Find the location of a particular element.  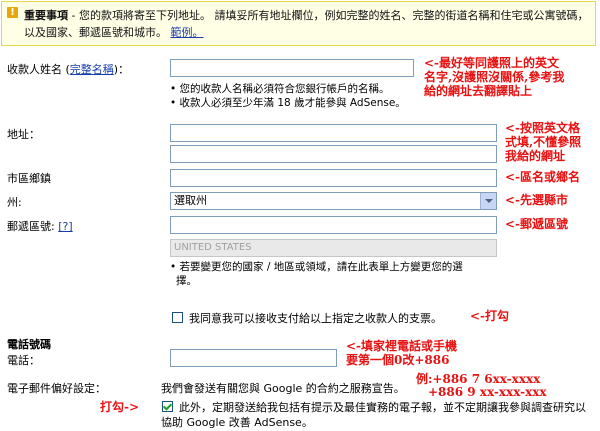

state-annotation: <-先選縣市 is located at coordinates (537, 200).